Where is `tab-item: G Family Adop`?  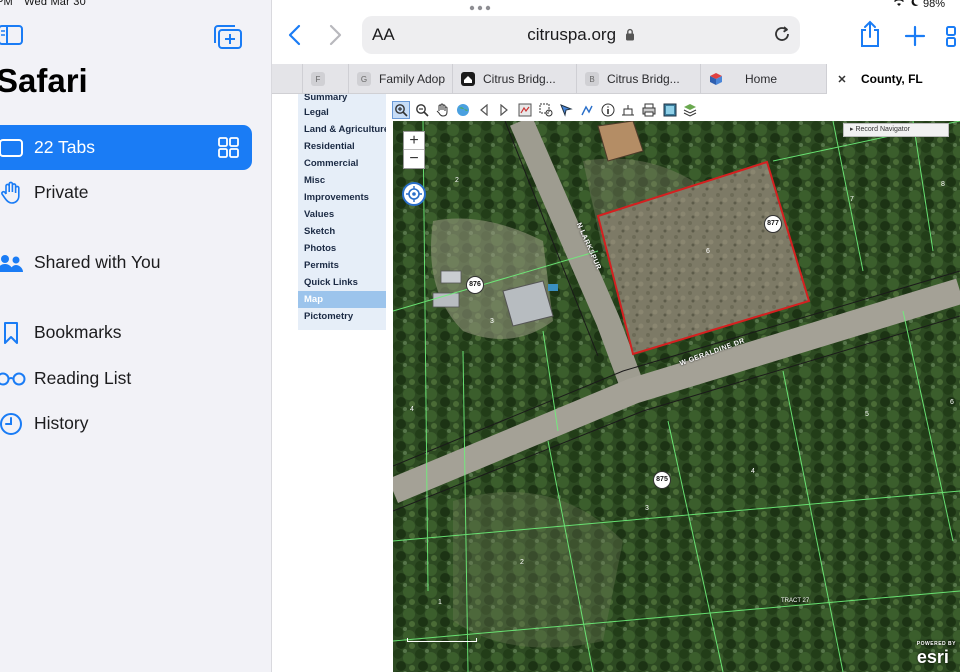 tab-item: G Family Adop is located at coordinates (400, 79).